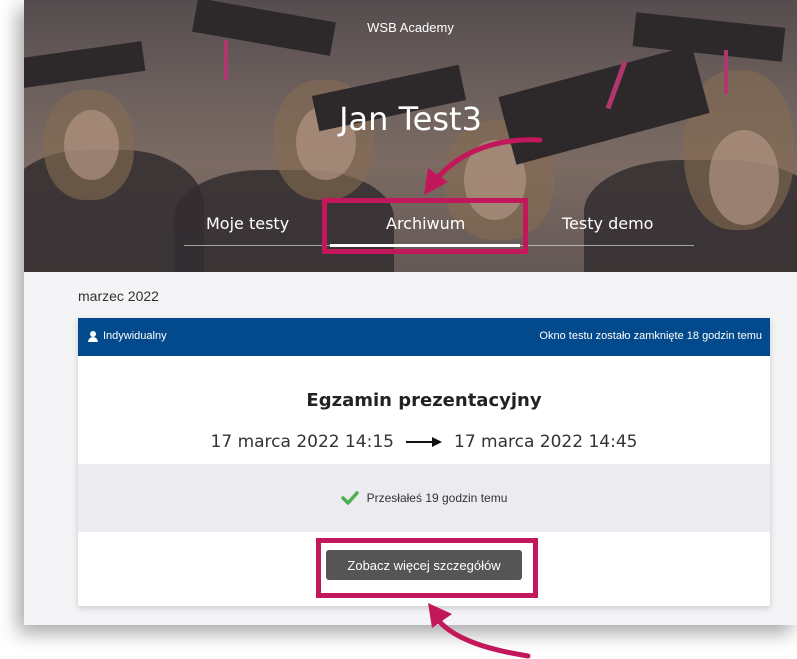  I want to click on month-heading: marzec 2022, so click(118, 296).